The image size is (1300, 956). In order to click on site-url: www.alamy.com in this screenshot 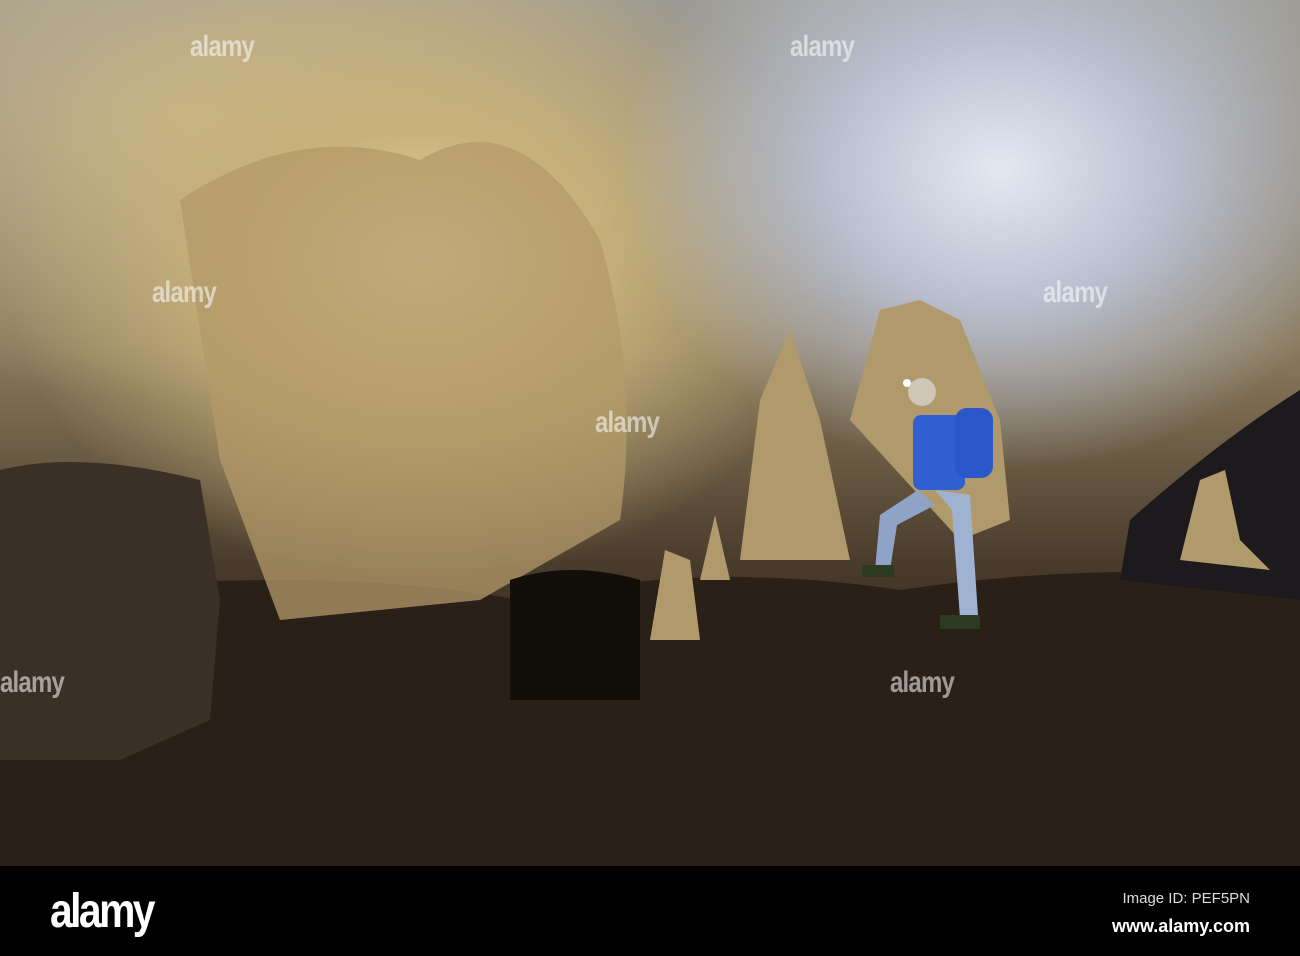, I will do `click(1180, 926)`.